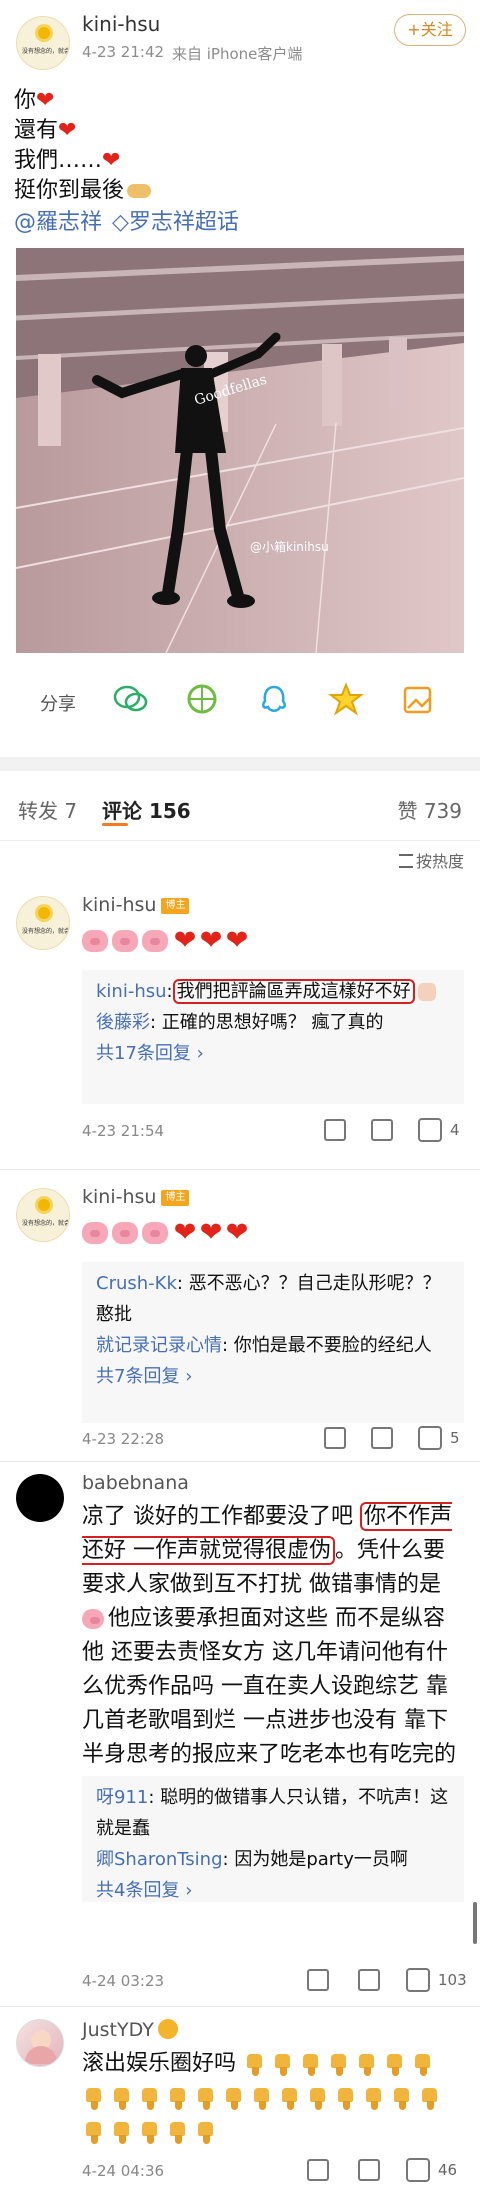 The image size is (480, 2191). What do you see at coordinates (273, 2171) in the screenshot?
I see `comment-footer: 4-24 04:36 46` at bounding box center [273, 2171].